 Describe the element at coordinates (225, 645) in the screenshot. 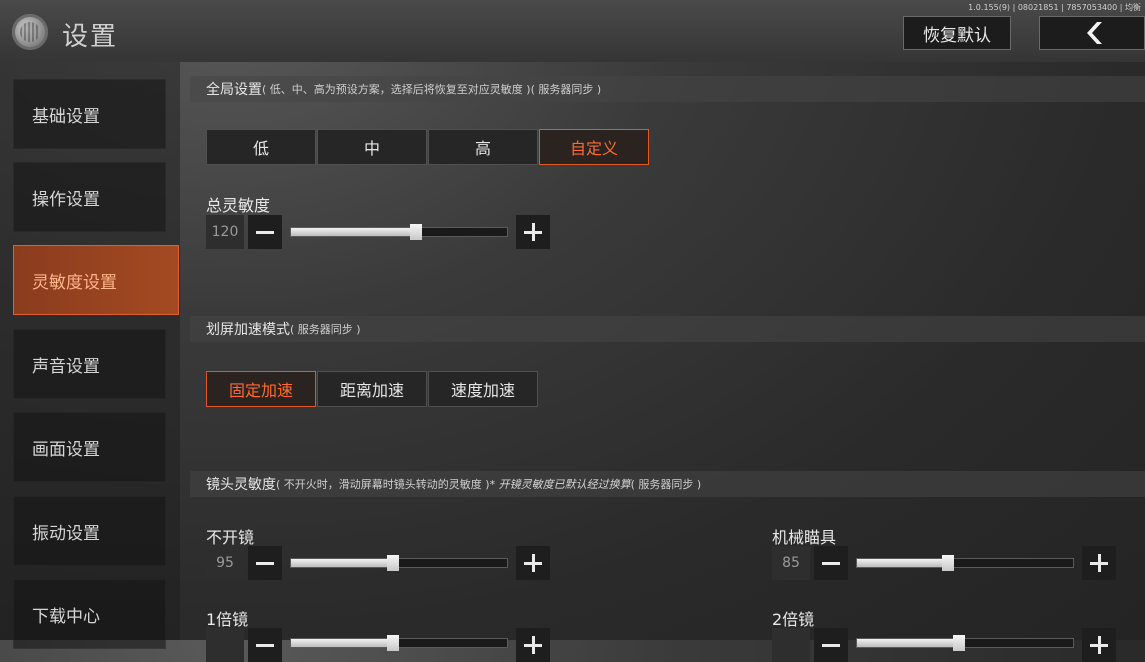

I see `scope-1x-value` at that location.